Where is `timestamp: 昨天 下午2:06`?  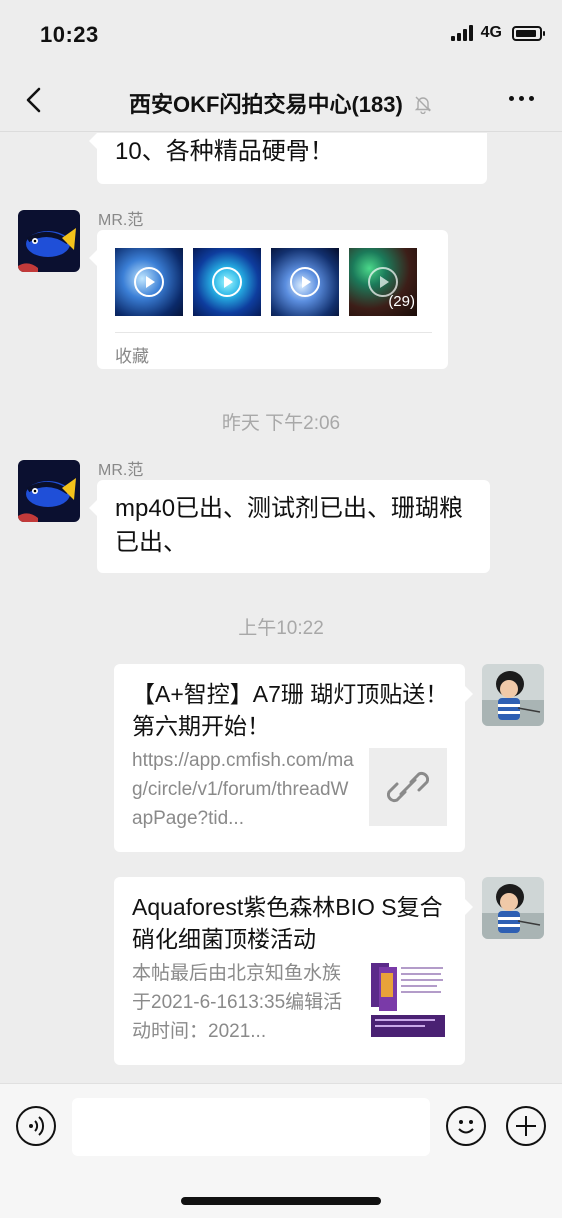
timestamp: 昨天 下午2:06 is located at coordinates (281, 423).